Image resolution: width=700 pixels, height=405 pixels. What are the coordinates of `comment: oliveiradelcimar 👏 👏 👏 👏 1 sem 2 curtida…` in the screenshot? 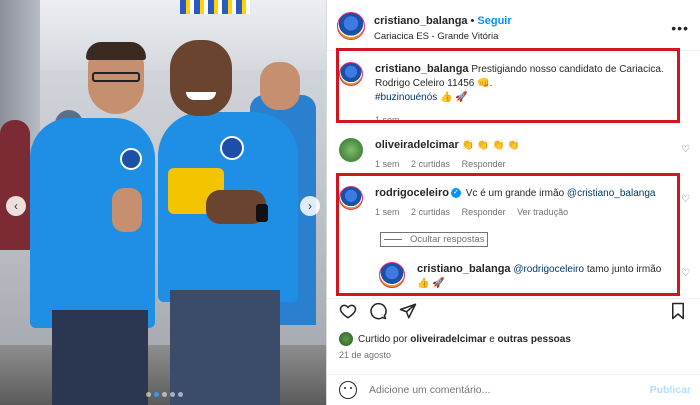 It's located at (509, 154).